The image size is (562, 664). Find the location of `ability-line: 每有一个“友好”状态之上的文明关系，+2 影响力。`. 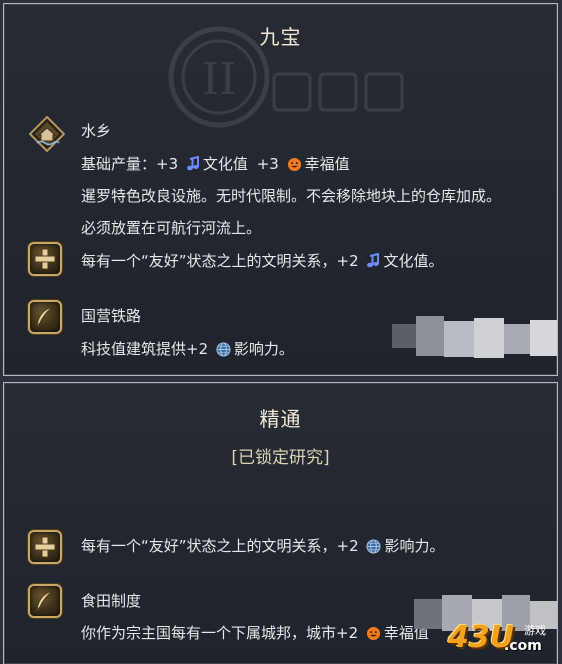

ability-line: 每有一个“友好”状态之上的文明关系，+2 影响力。 is located at coordinates (262, 546).